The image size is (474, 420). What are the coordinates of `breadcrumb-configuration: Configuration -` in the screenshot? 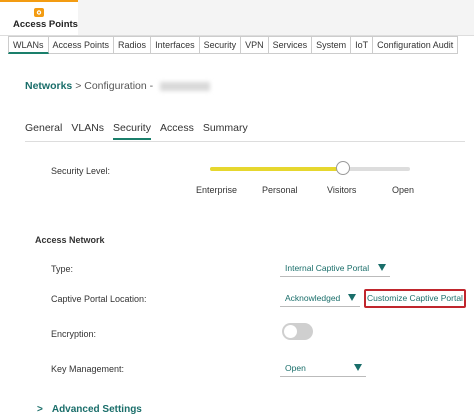 It's located at (119, 86).